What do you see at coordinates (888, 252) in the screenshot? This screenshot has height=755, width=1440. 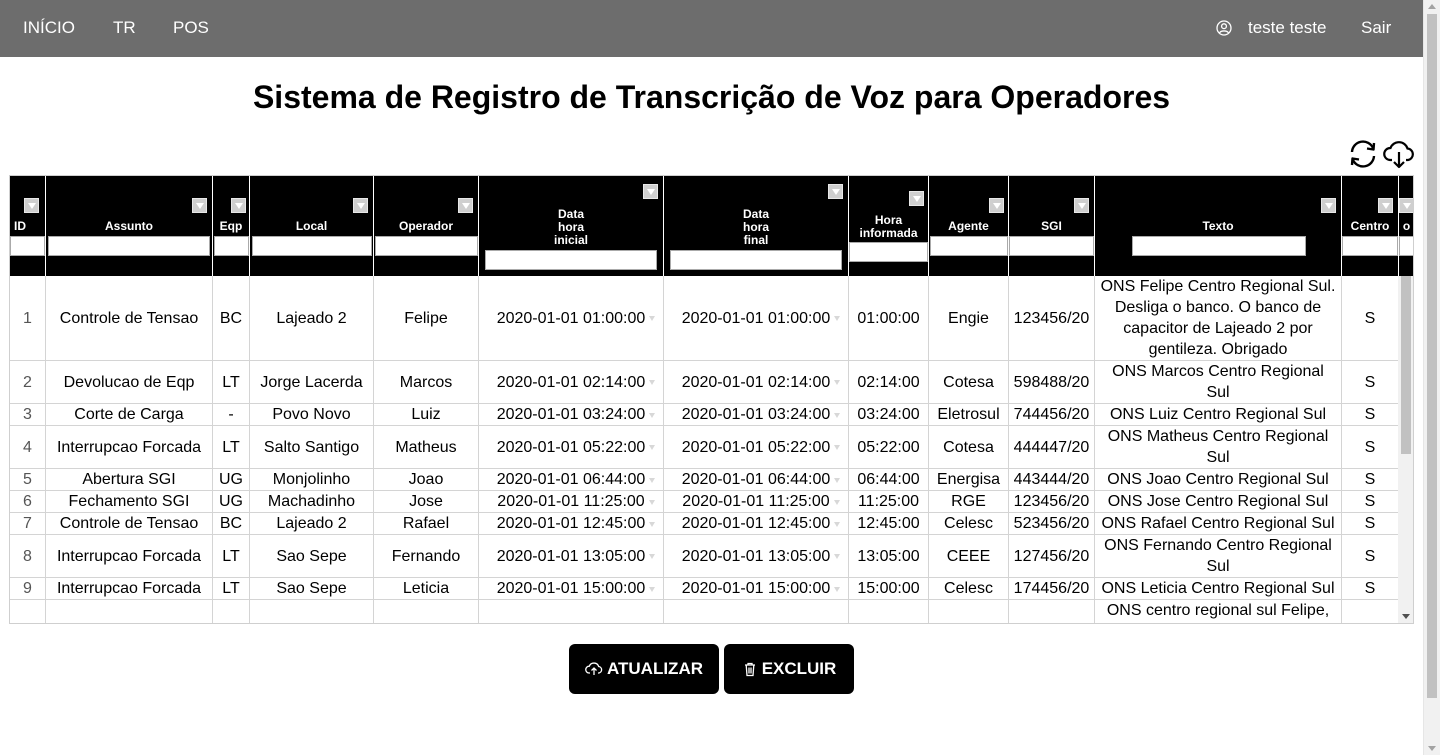 I see `filter-input-informada` at bounding box center [888, 252].